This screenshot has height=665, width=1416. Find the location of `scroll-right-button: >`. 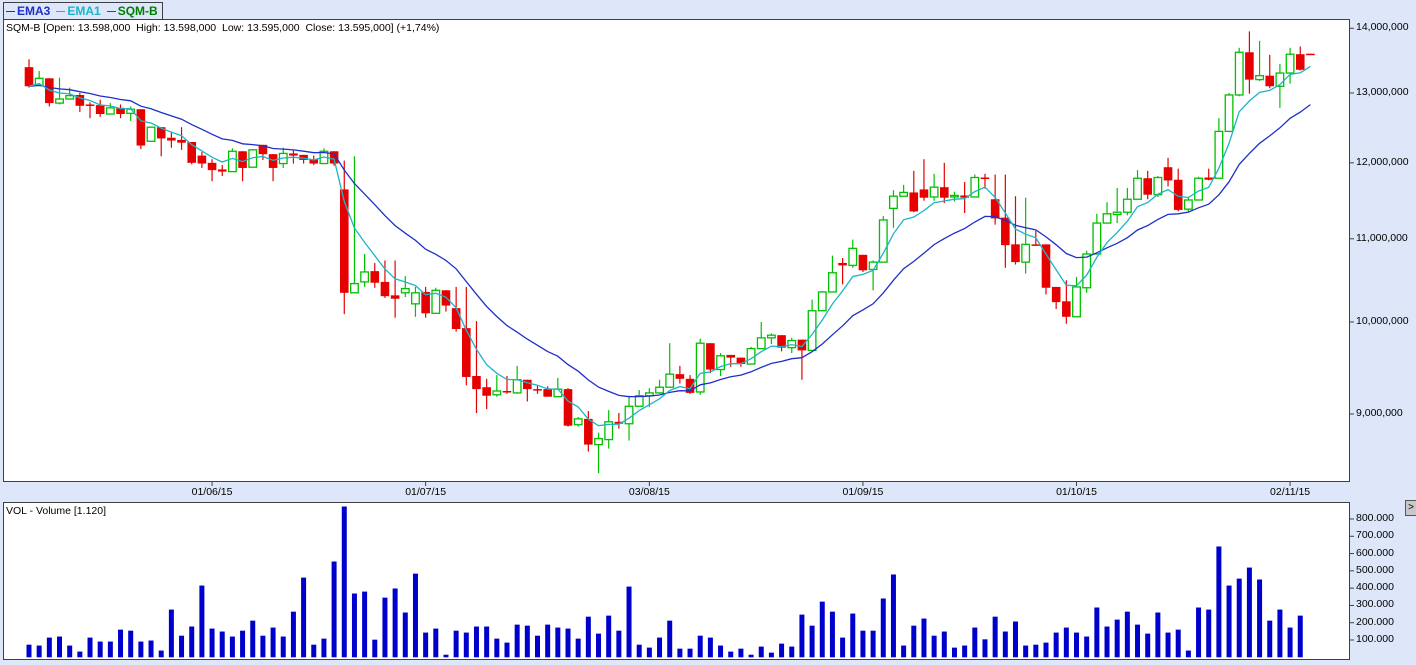

scroll-right-button: > is located at coordinates (1410, 508).